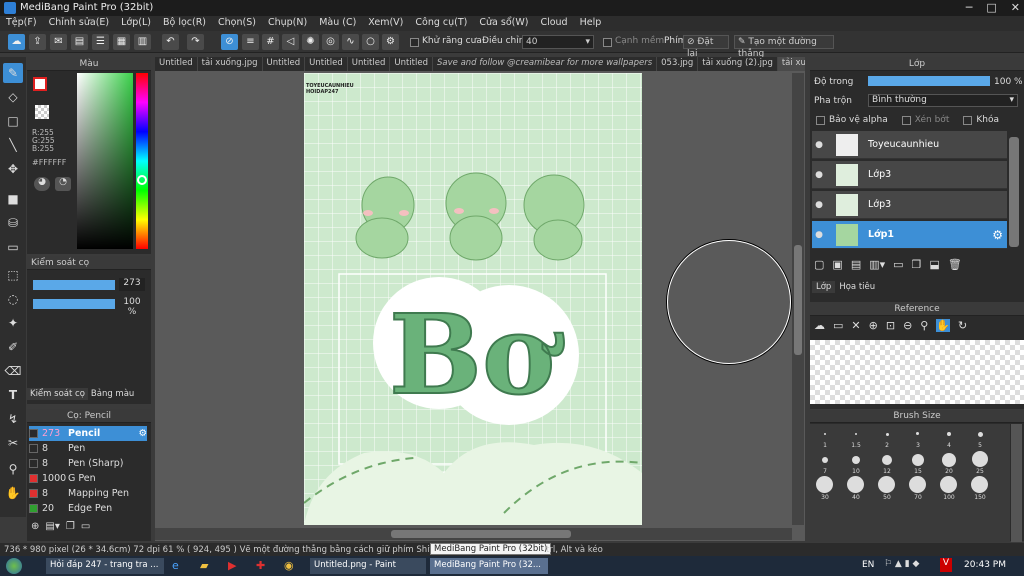 The image size is (1024, 576). I want to click on close-button: ✕, so click(1015, 7).